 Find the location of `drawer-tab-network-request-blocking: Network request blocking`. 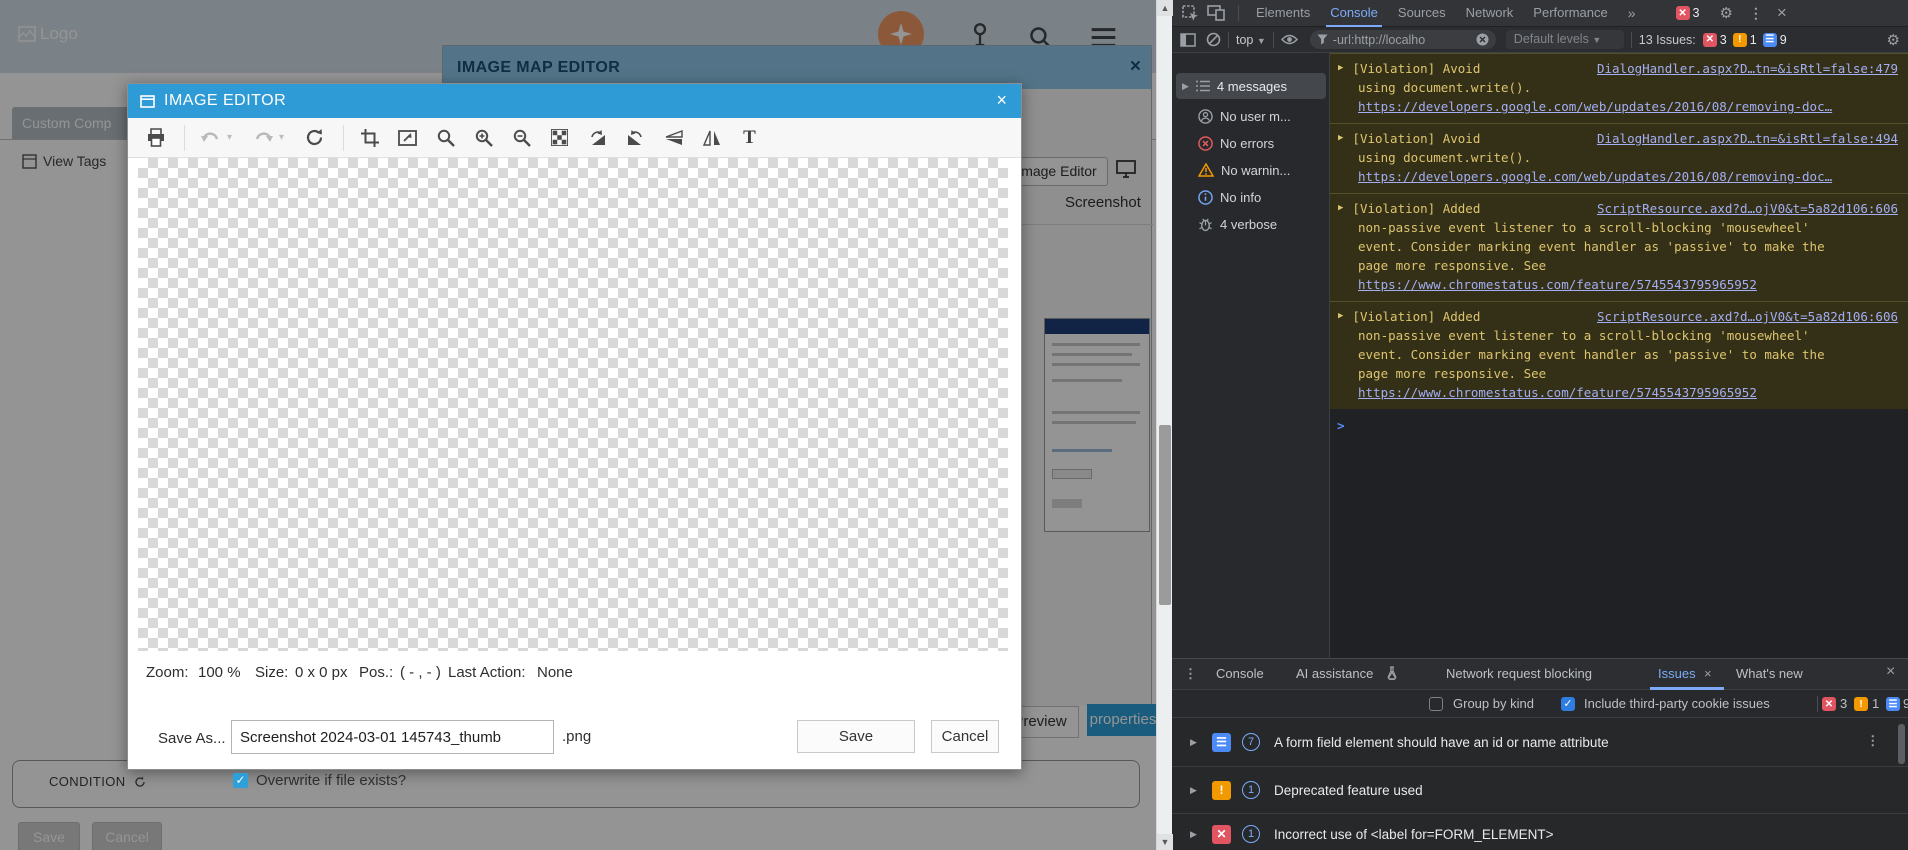

drawer-tab-network-request-blocking: Network request blocking is located at coordinates (1519, 673).